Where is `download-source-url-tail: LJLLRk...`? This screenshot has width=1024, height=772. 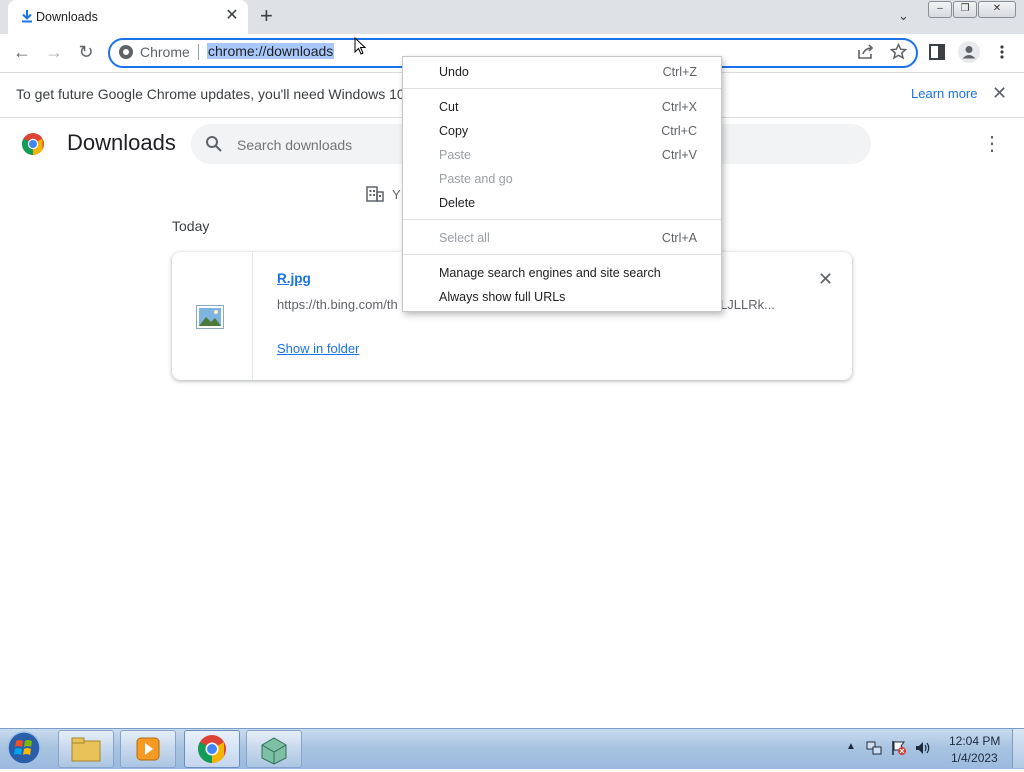 download-source-url-tail: LJLLRk... is located at coordinates (747, 304).